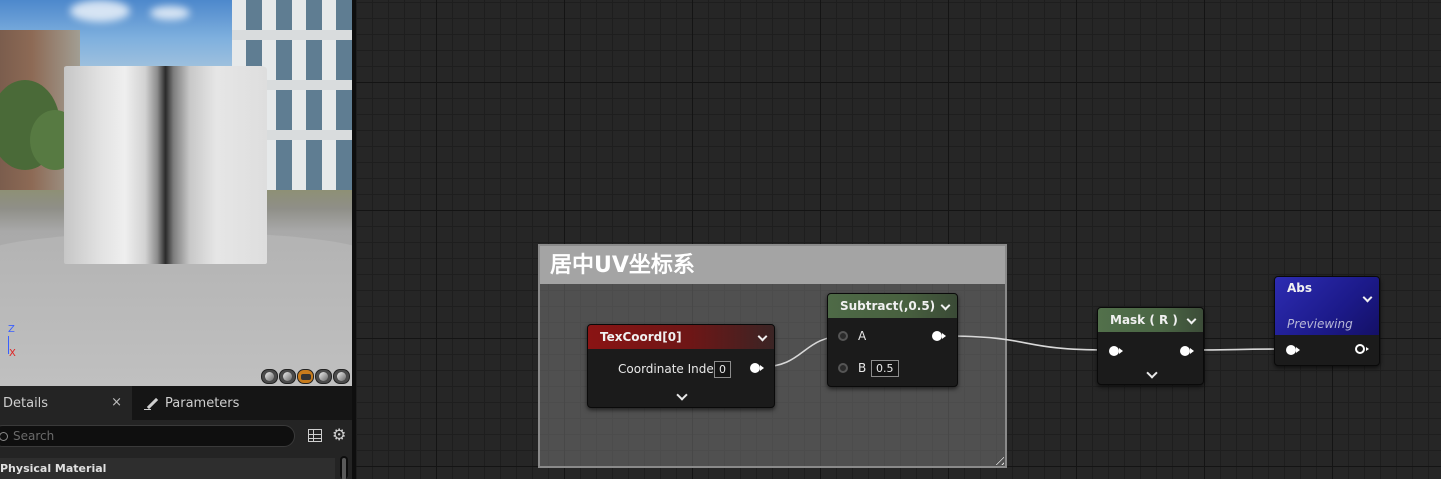 This screenshot has width=1441, height=479. I want to click on subtract-b-value: 0.5, so click(885, 368).